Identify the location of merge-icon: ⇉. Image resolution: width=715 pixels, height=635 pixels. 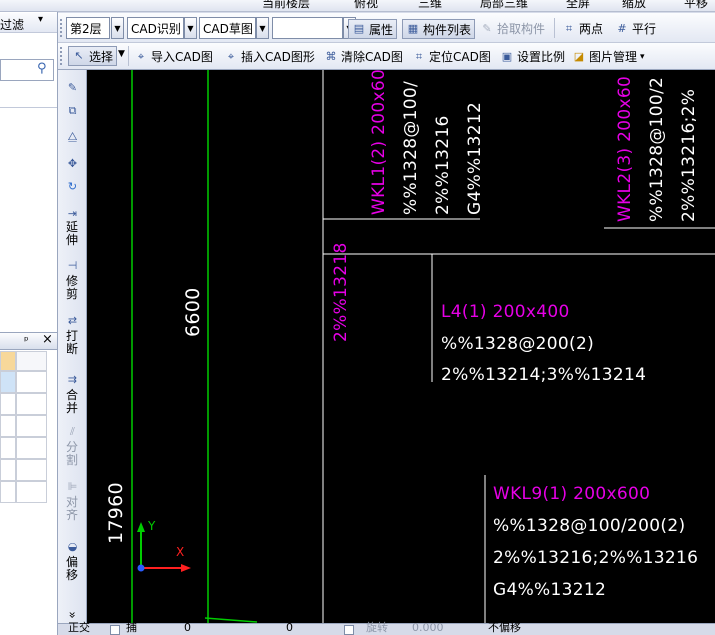
(72, 379).